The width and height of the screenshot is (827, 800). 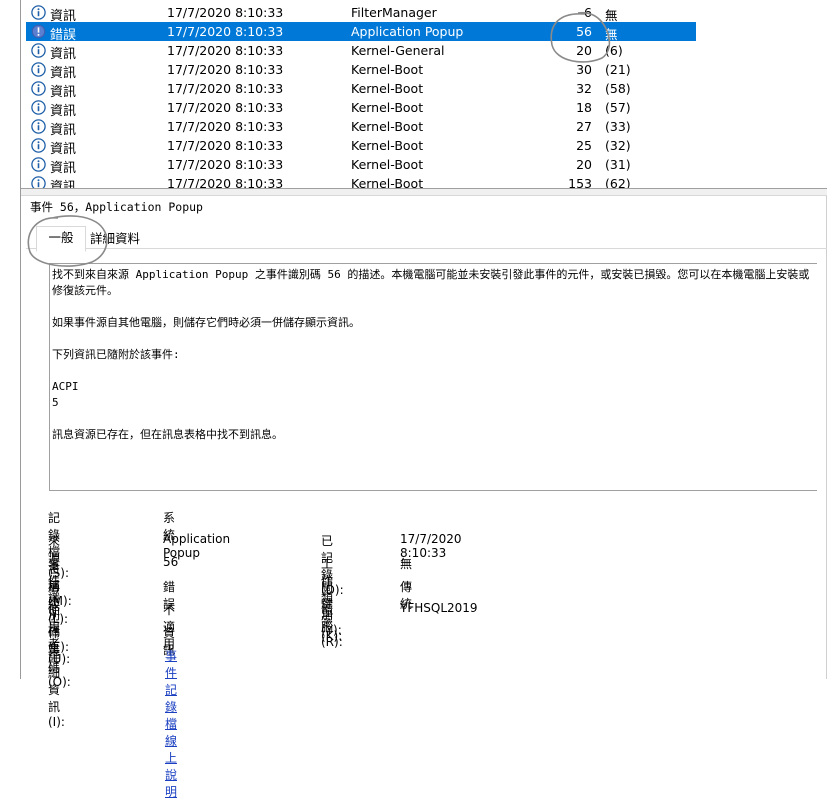 What do you see at coordinates (584, 69) in the screenshot?
I see `event-id: 30` at bounding box center [584, 69].